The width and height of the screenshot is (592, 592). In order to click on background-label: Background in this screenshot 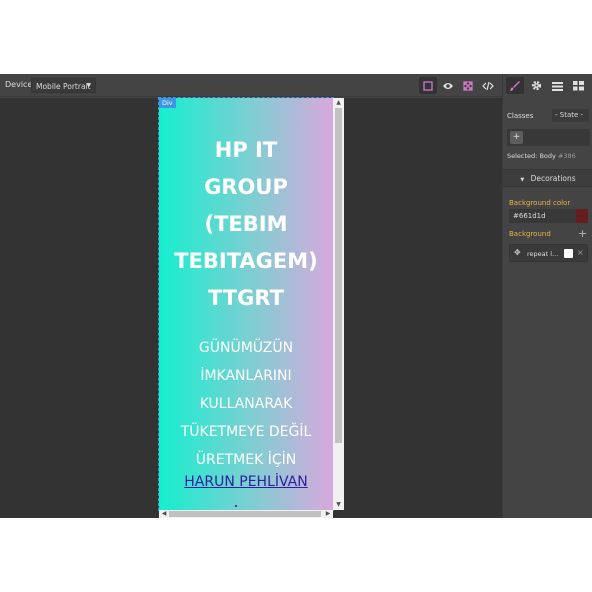, I will do `click(530, 234)`.